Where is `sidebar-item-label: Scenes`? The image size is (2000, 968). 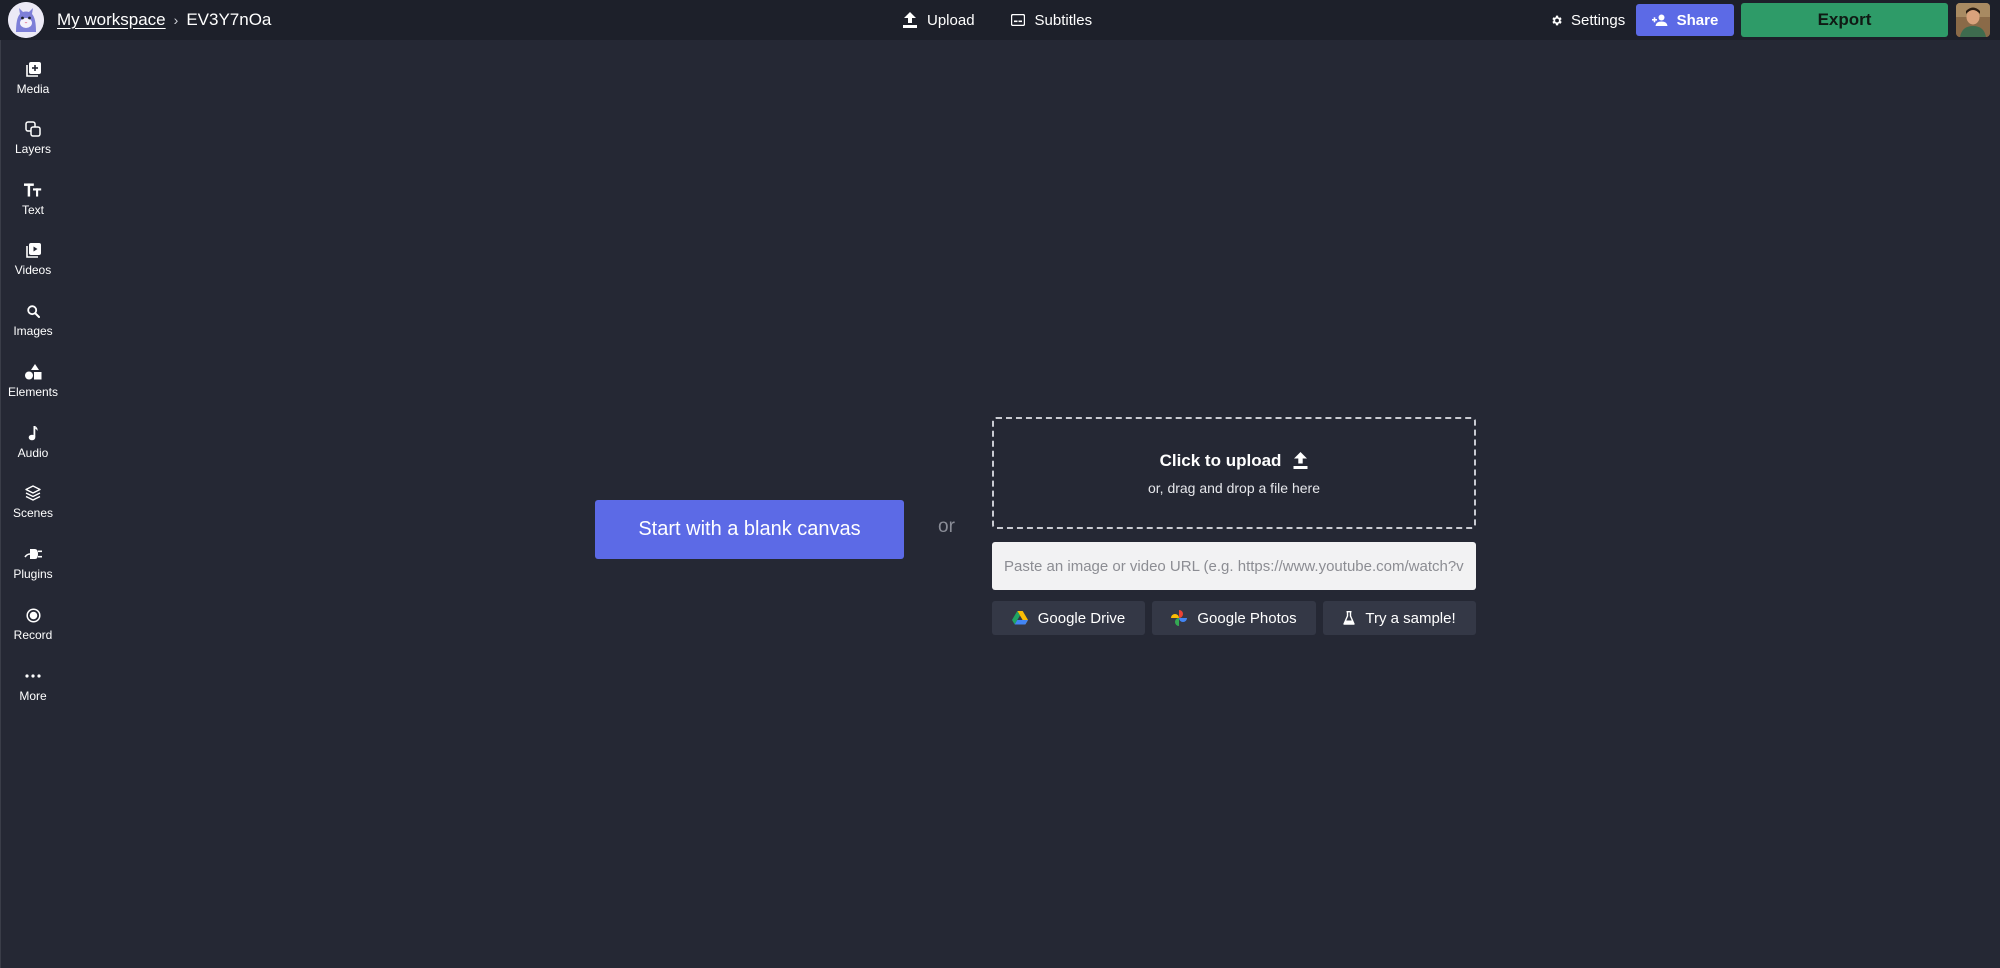 sidebar-item-label: Scenes is located at coordinates (33, 513).